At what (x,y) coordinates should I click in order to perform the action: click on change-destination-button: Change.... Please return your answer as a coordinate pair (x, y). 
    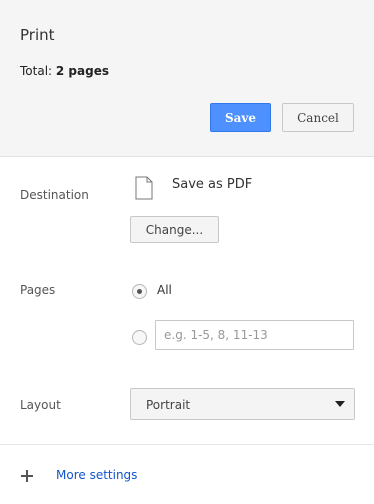
    Looking at the image, I should click on (174, 229).